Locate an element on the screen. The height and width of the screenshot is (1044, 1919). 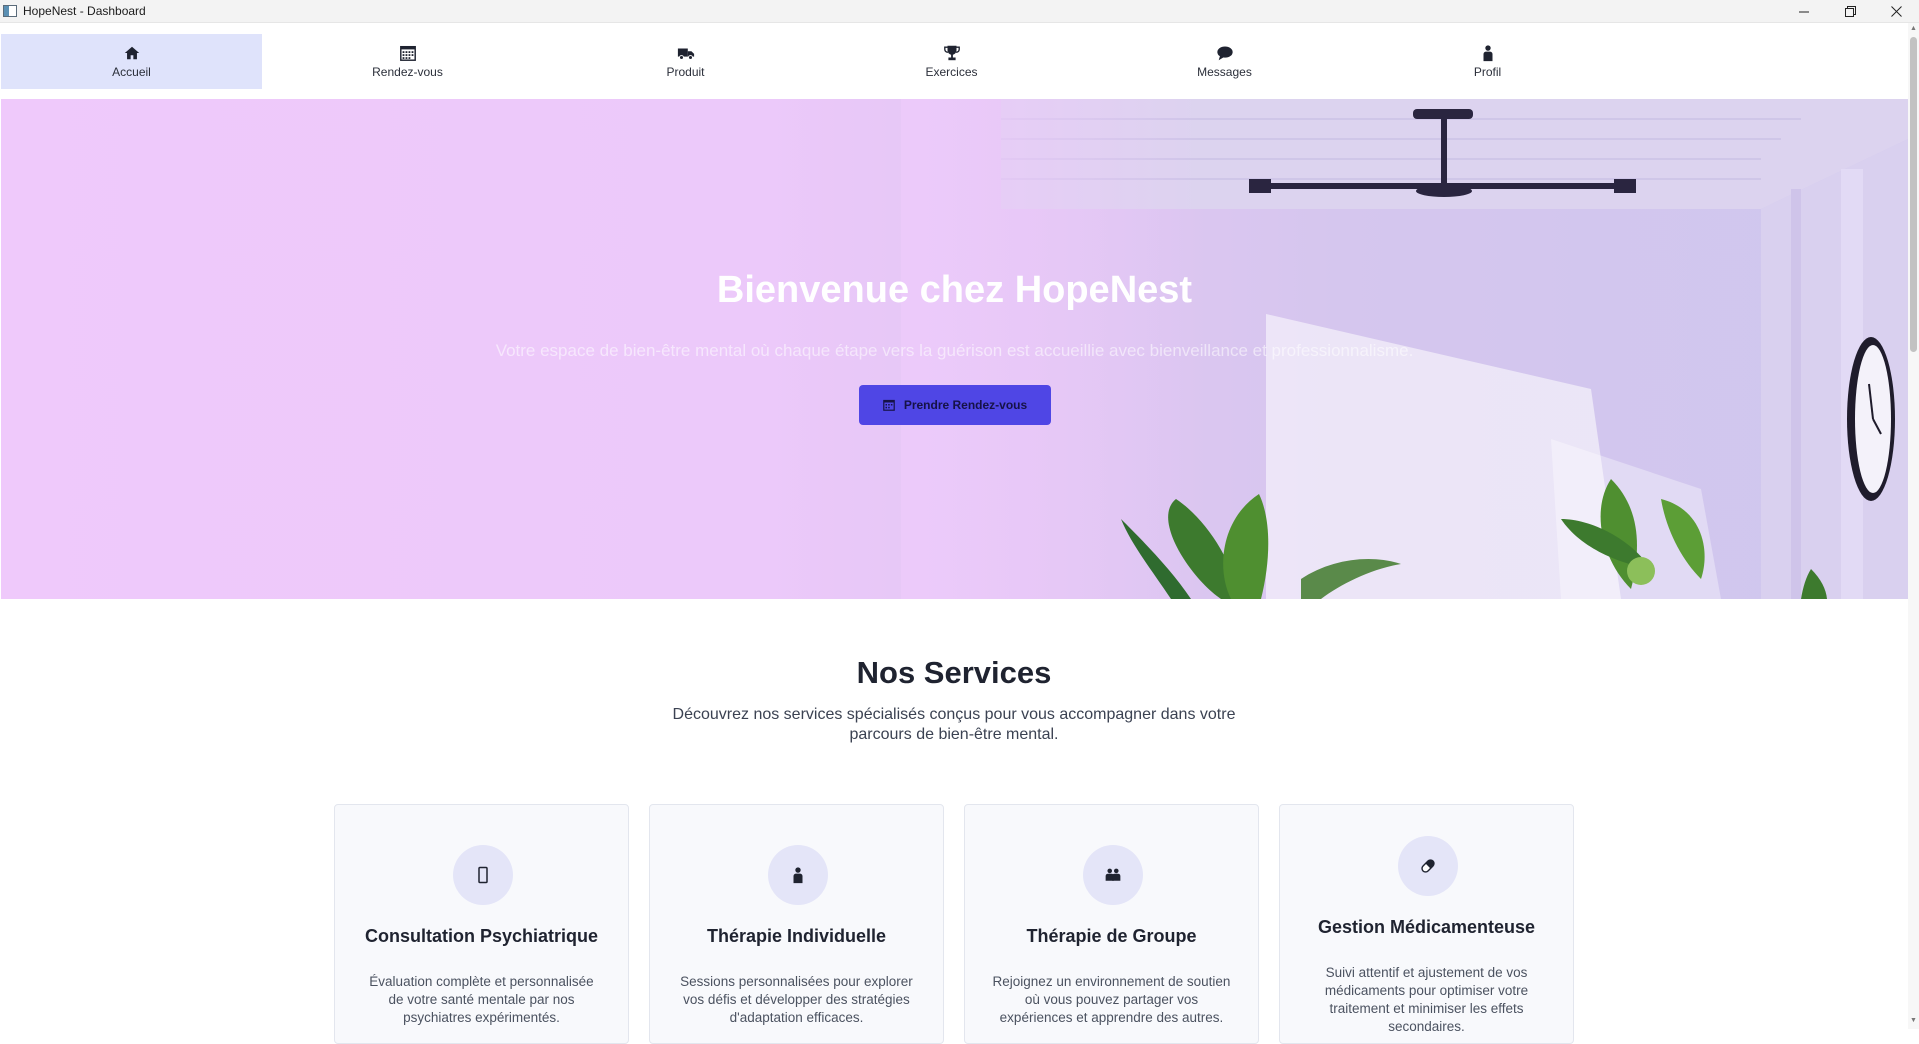
chat-icon is located at coordinates (1224, 53).